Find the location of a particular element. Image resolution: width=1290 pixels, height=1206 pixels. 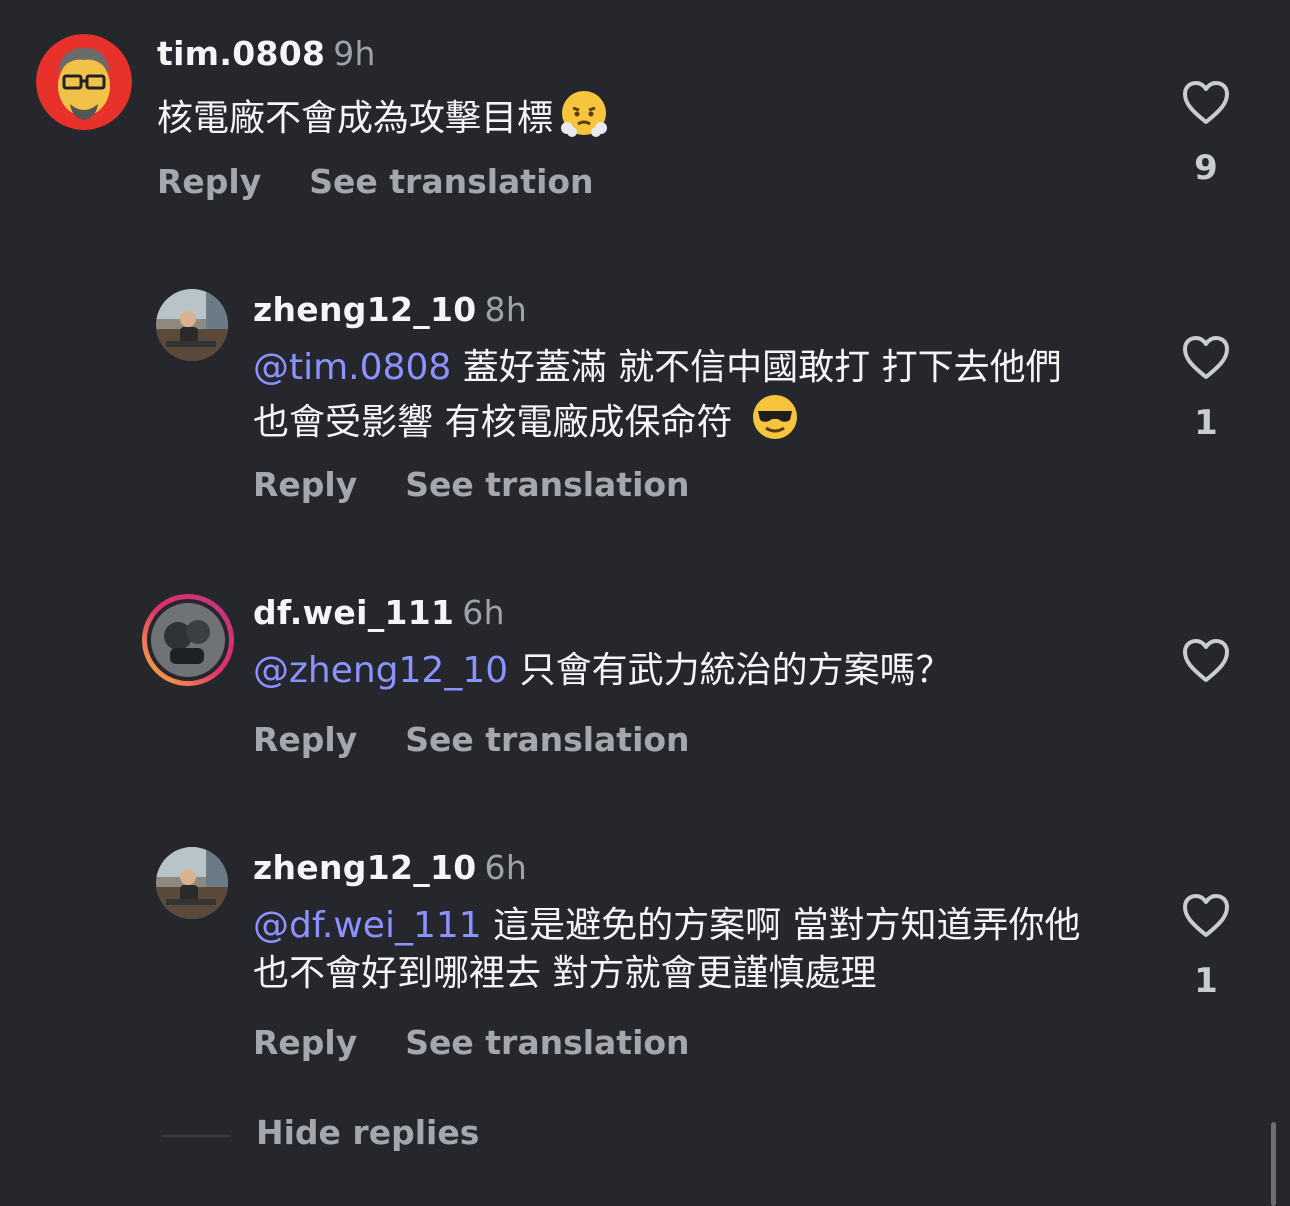

divider is located at coordinates (196, 1136).